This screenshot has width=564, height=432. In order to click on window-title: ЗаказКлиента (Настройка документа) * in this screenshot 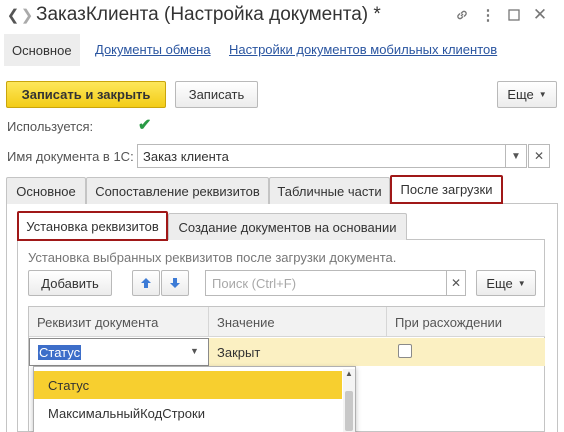, I will do `click(208, 14)`.